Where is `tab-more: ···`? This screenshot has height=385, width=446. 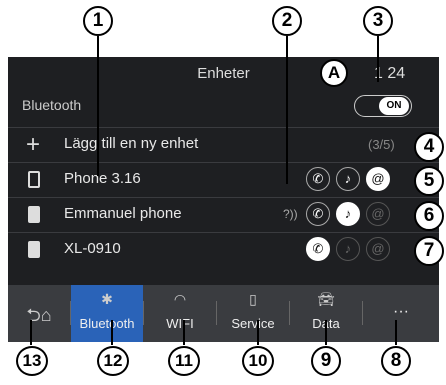 tab-more: ··· is located at coordinates (401, 313).